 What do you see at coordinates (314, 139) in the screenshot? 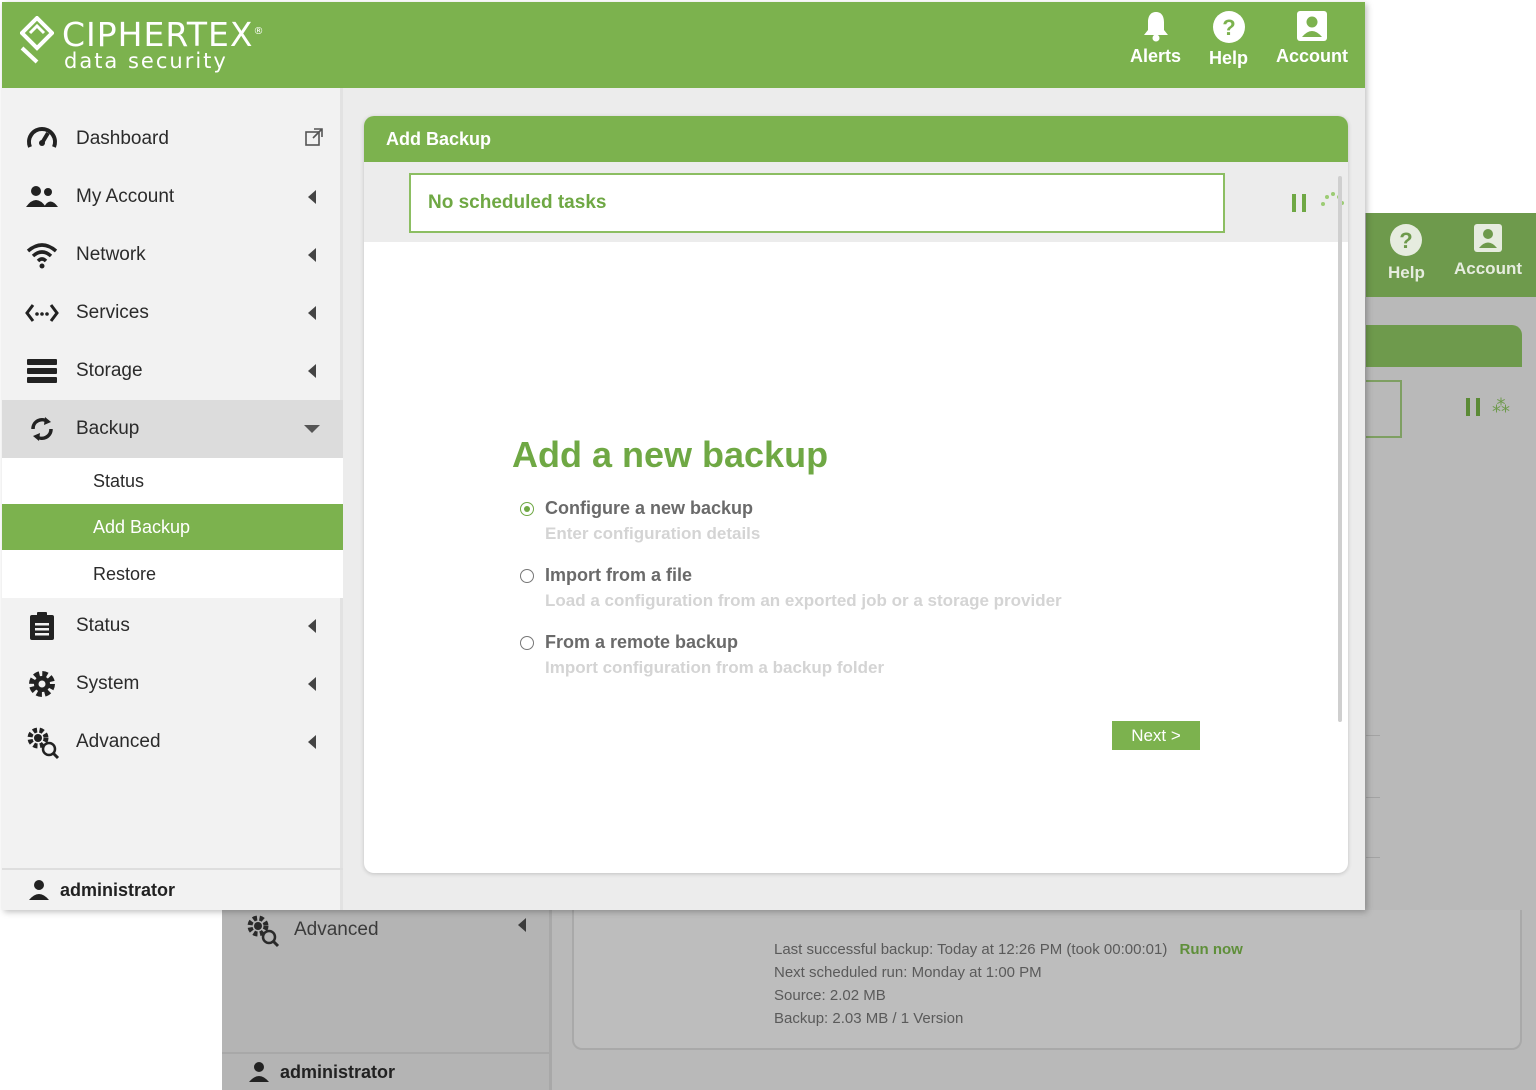
I see `external-link-icon` at bounding box center [314, 139].